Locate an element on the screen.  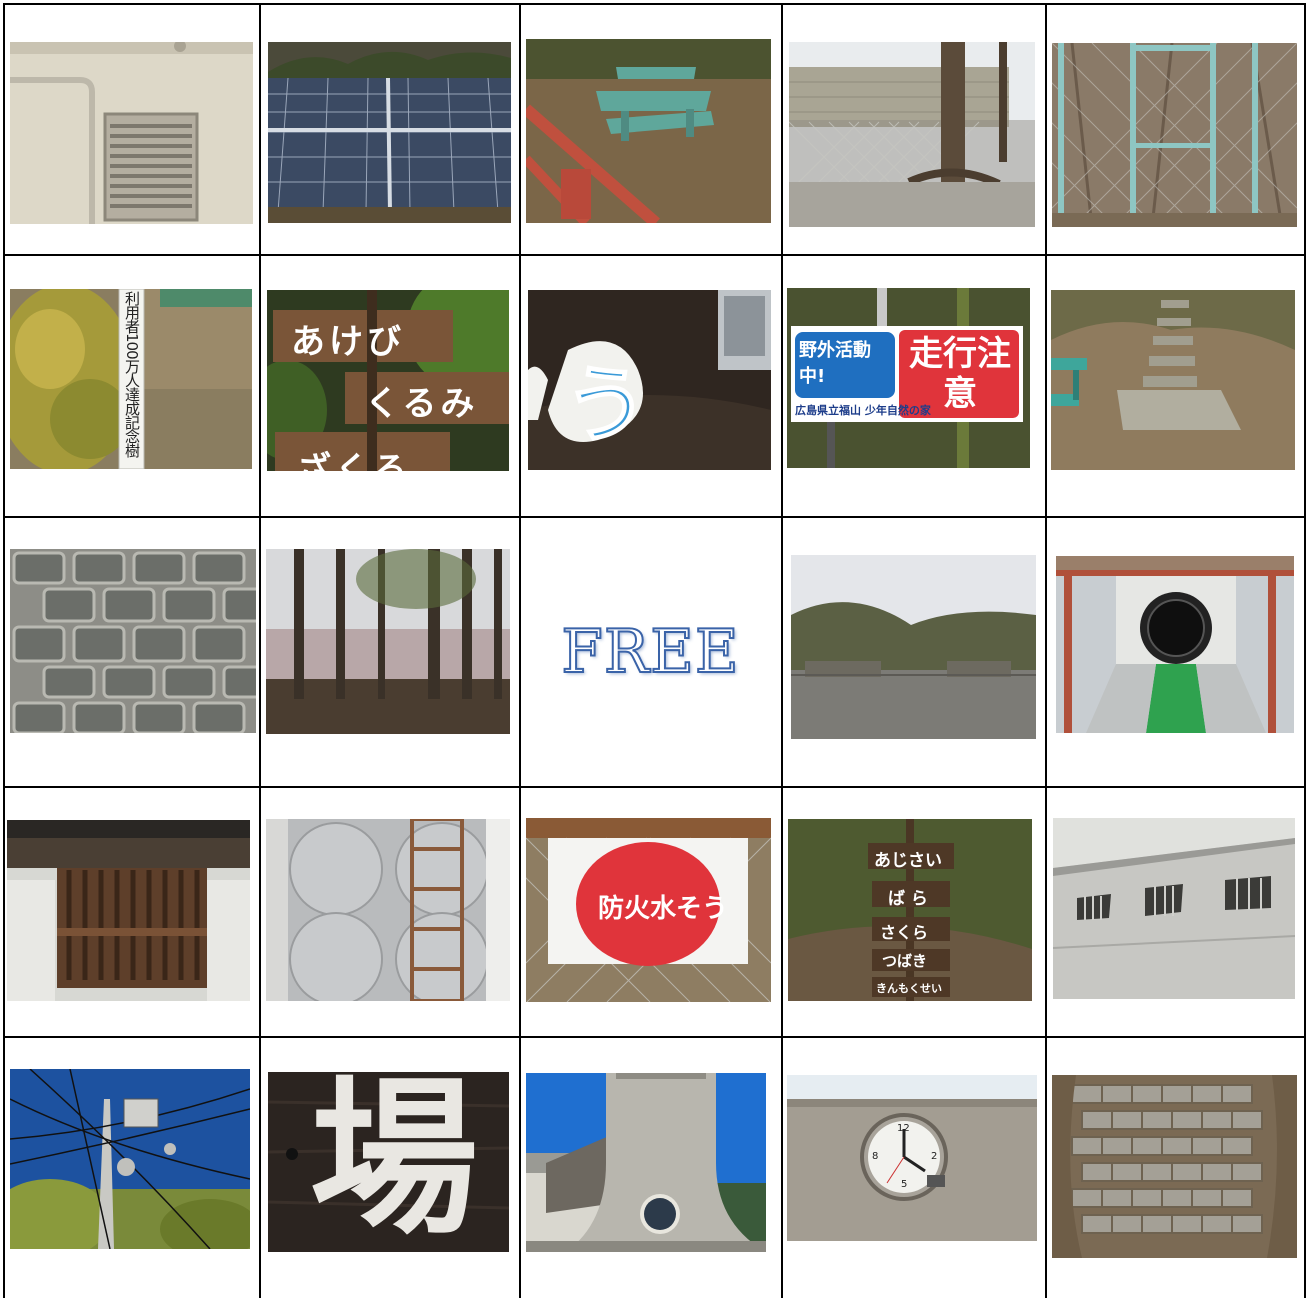
clock-numeral-6: 5 is located at coordinates (904, 1184).